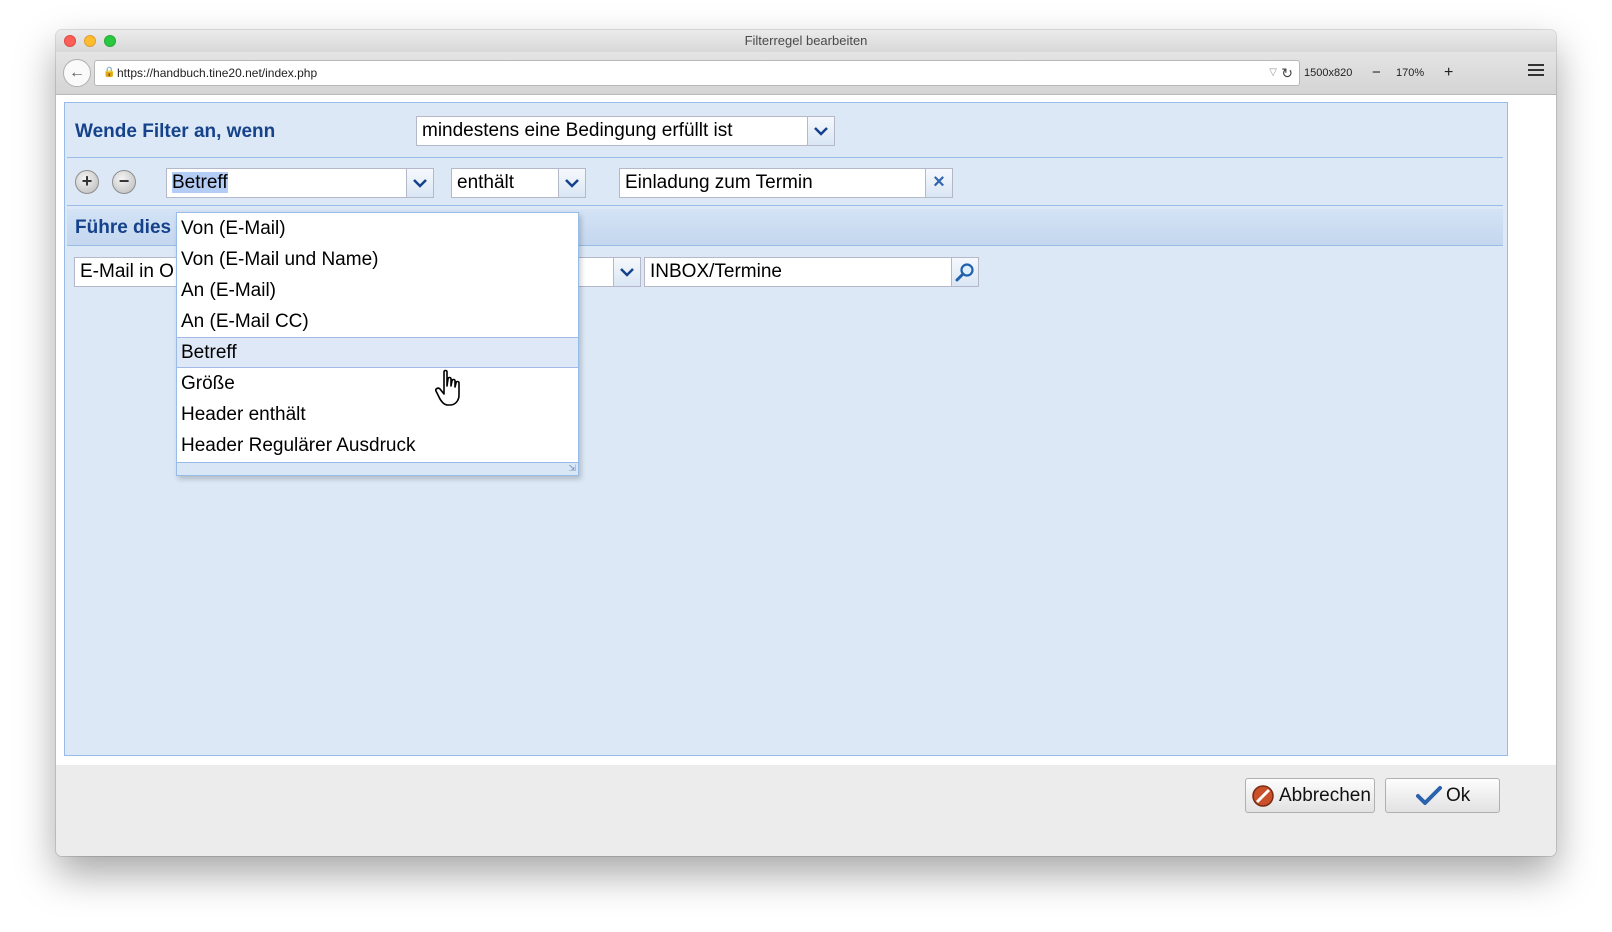  Describe the element at coordinates (1325, 795) in the screenshot. I see `cancel-button-label: Abbrechen` at that location.